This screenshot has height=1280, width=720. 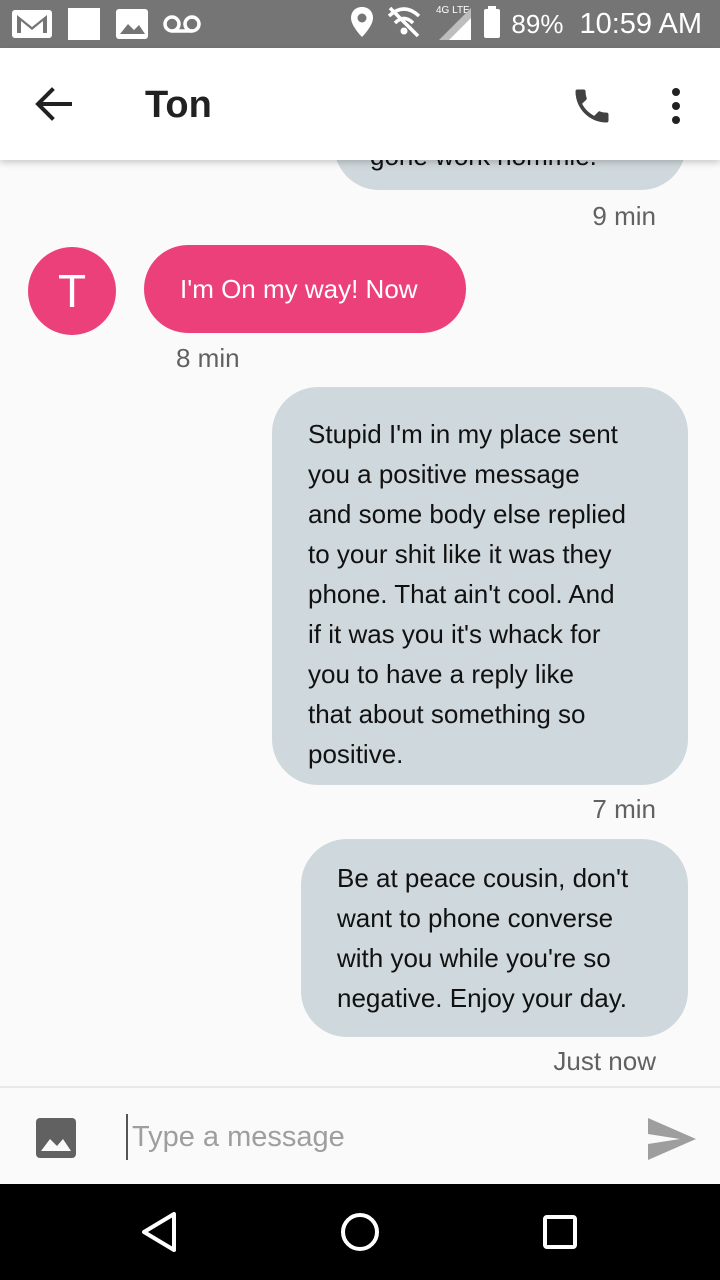 I want to click on more-vert-icon, so click(x=676, y=106).